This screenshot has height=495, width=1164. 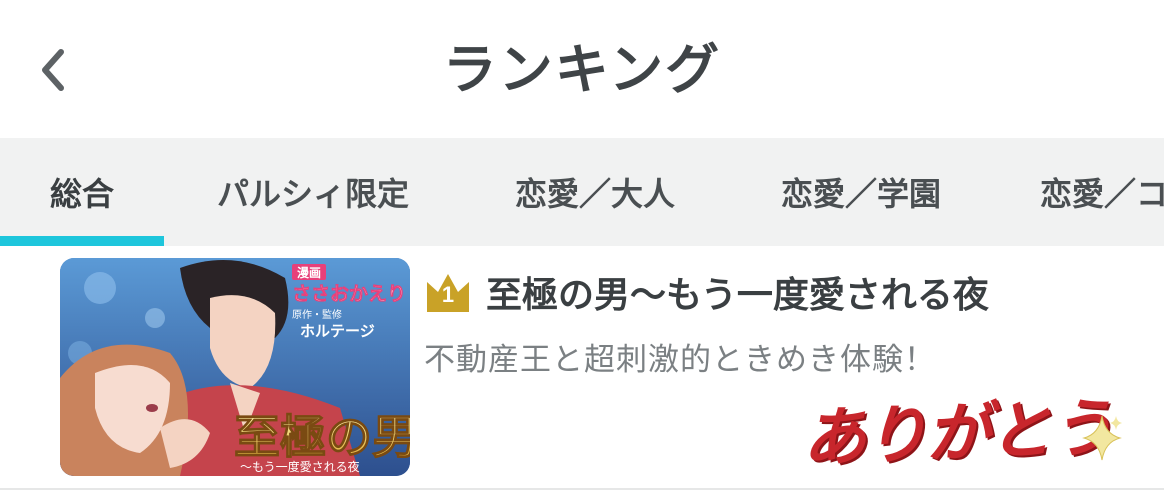 I want to click on rank-badge: 1, so click(x=448, y=291).